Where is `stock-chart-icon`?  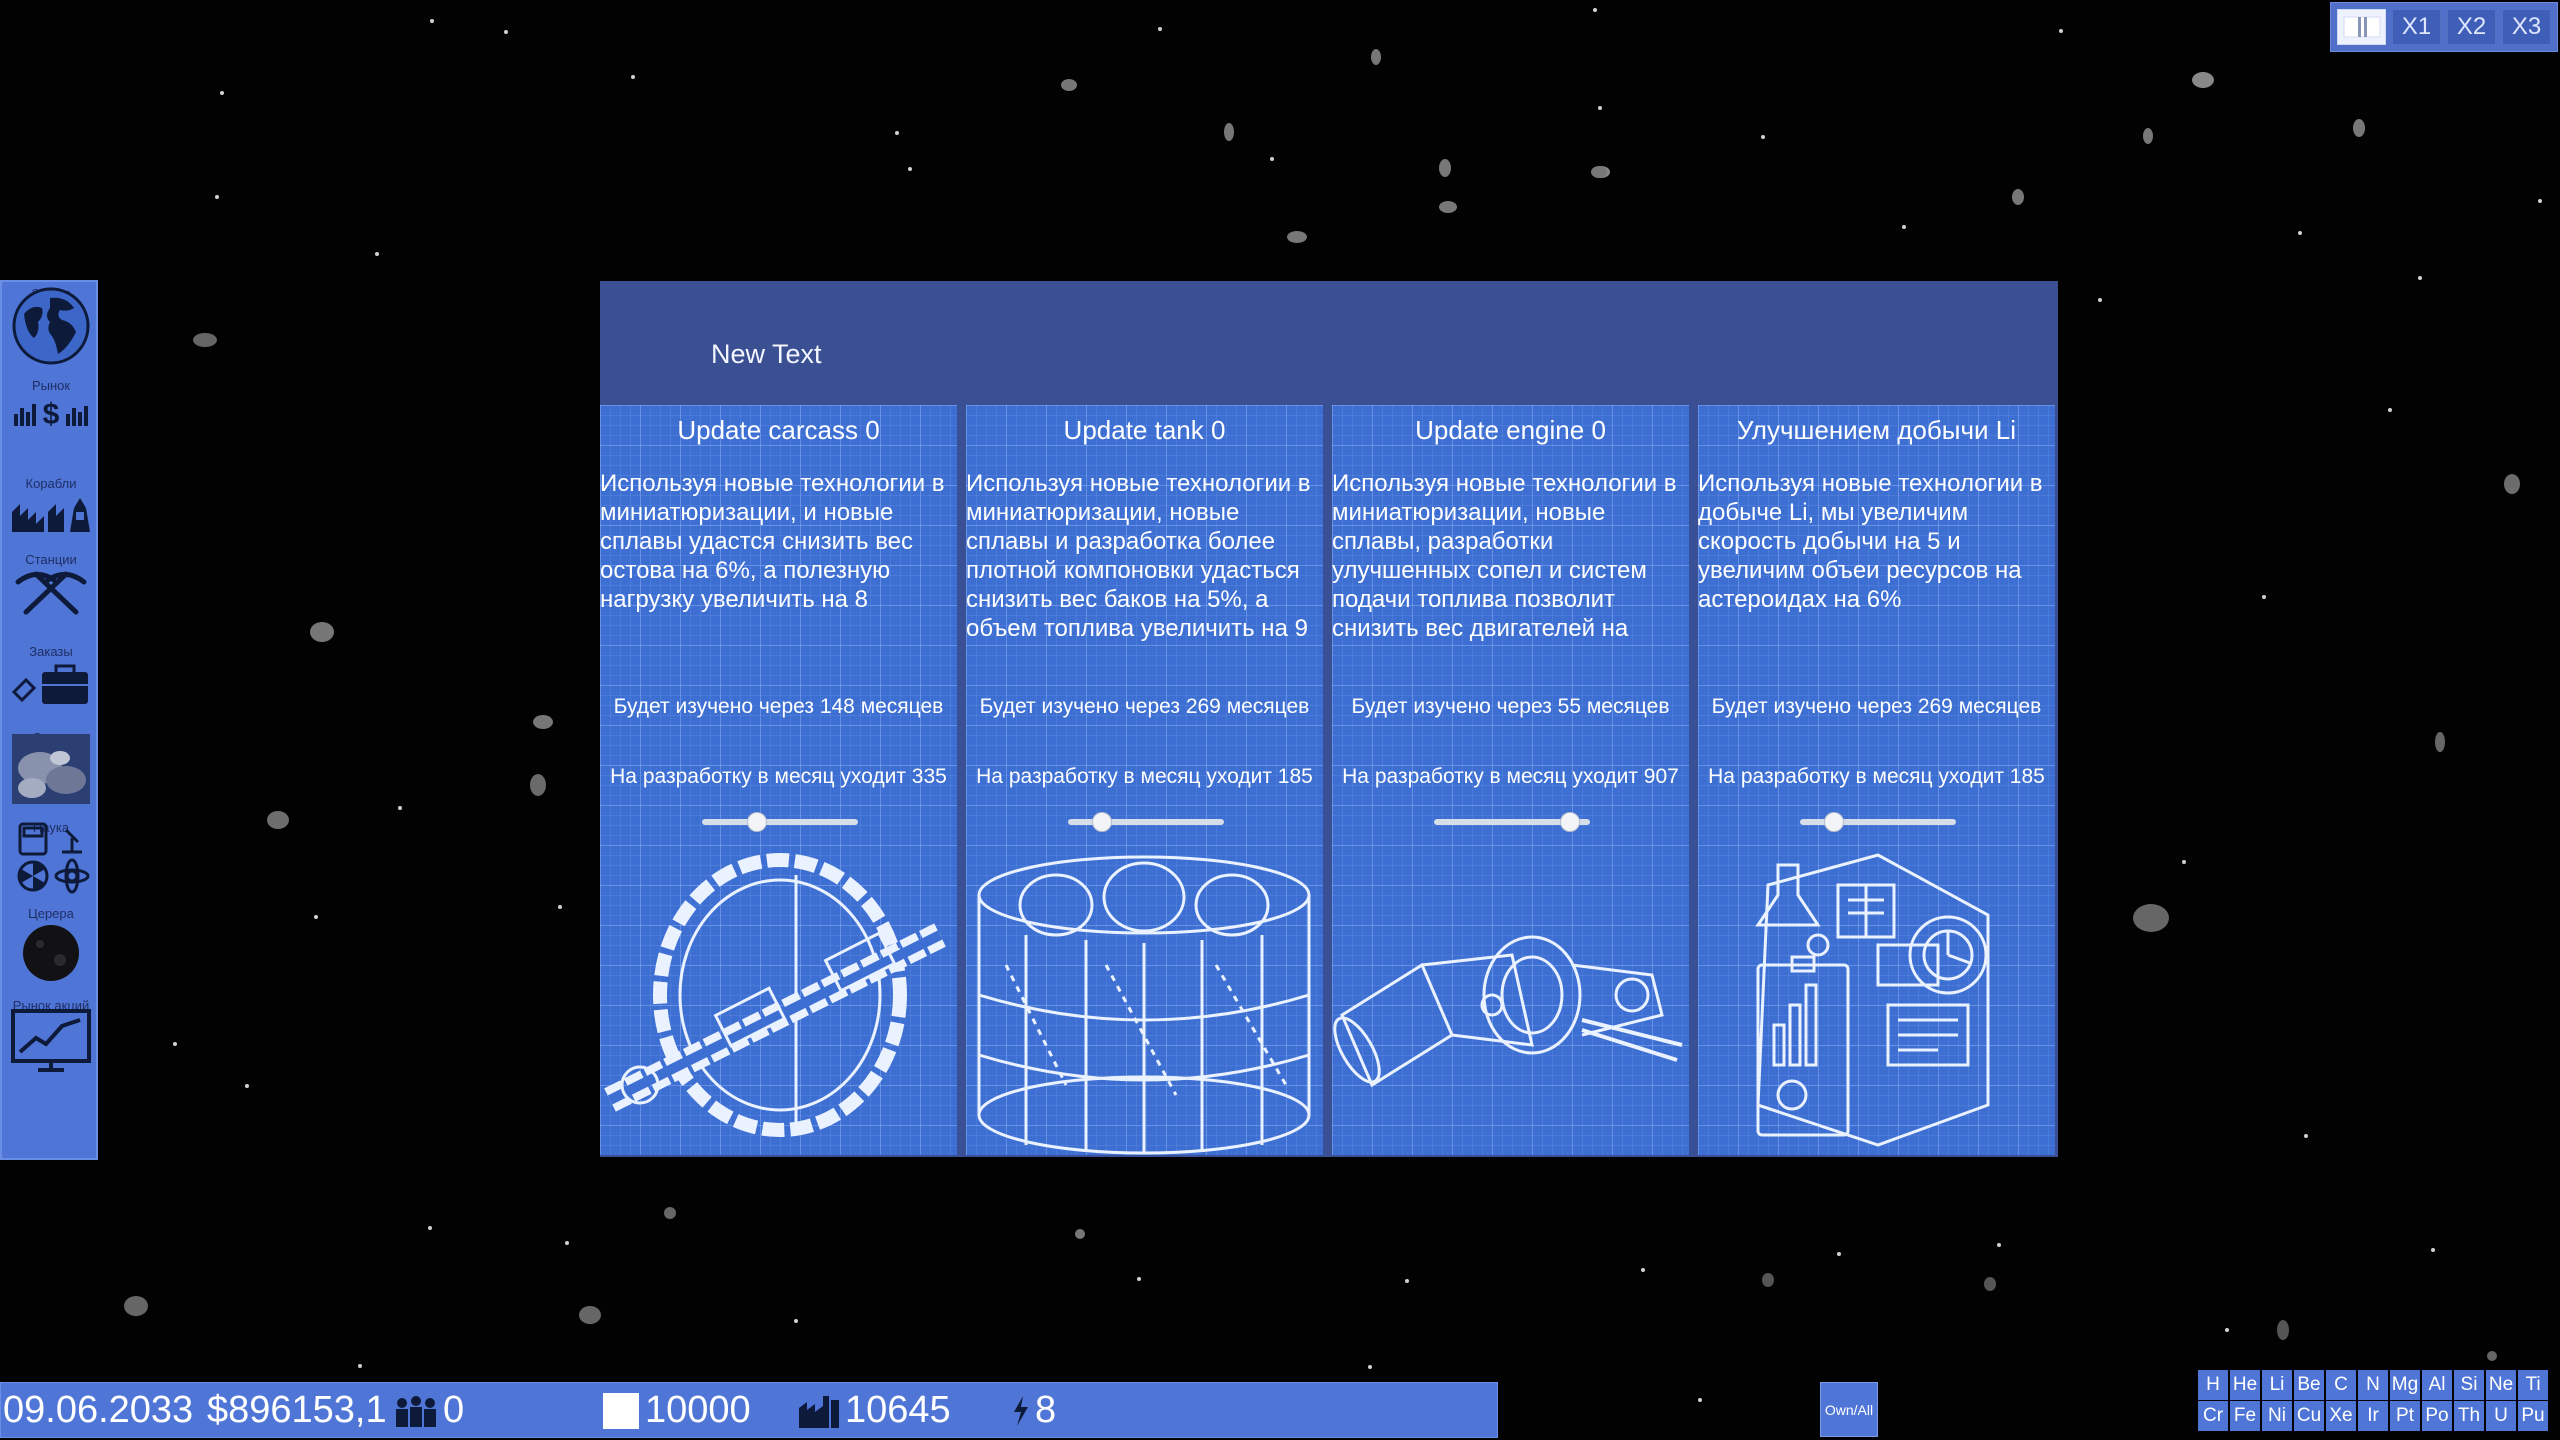 stock-chart-icon is located at coordinates (51, 1040).